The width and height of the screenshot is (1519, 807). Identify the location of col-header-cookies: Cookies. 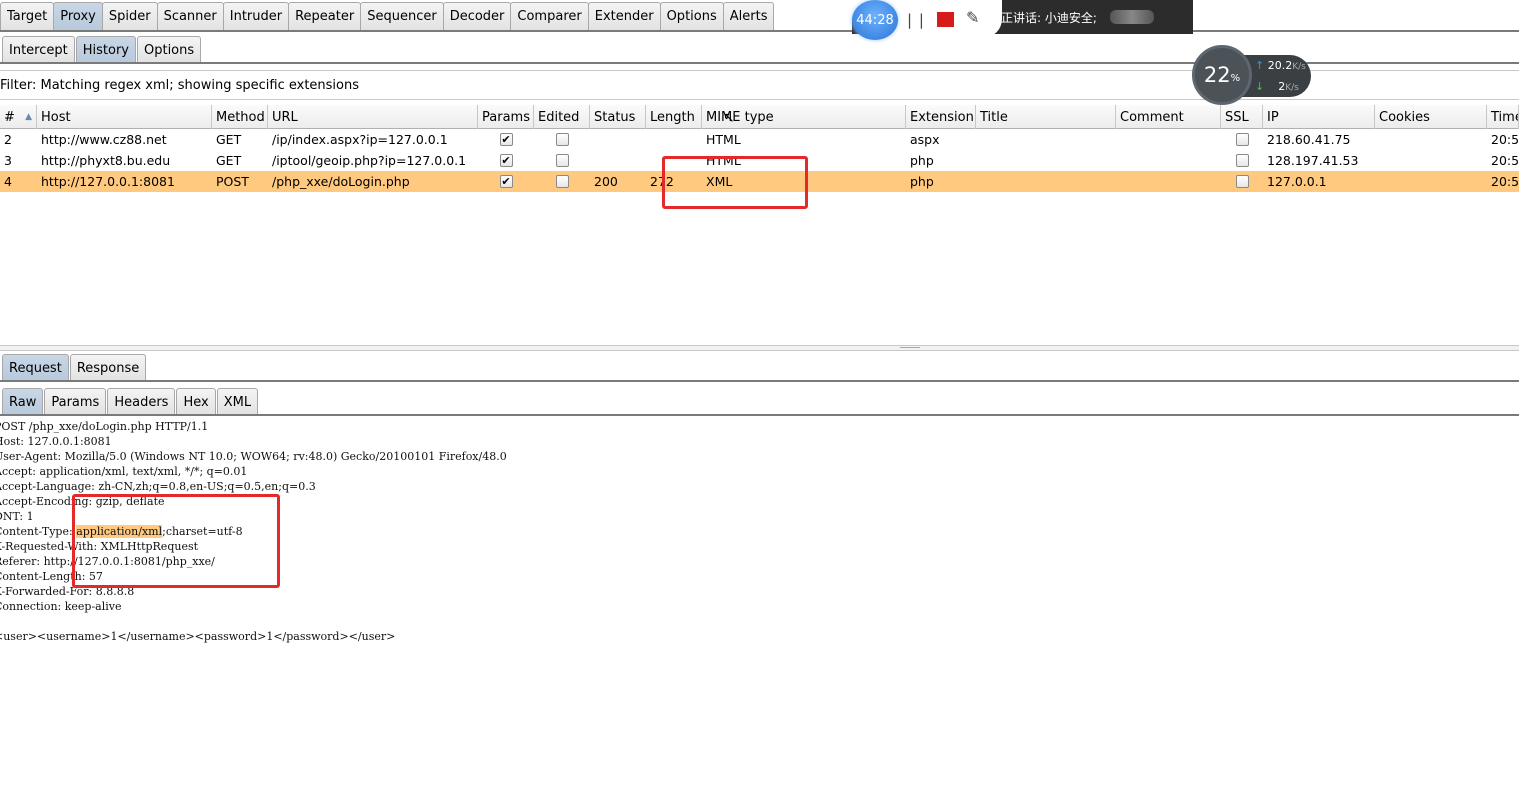
(1431, 117).